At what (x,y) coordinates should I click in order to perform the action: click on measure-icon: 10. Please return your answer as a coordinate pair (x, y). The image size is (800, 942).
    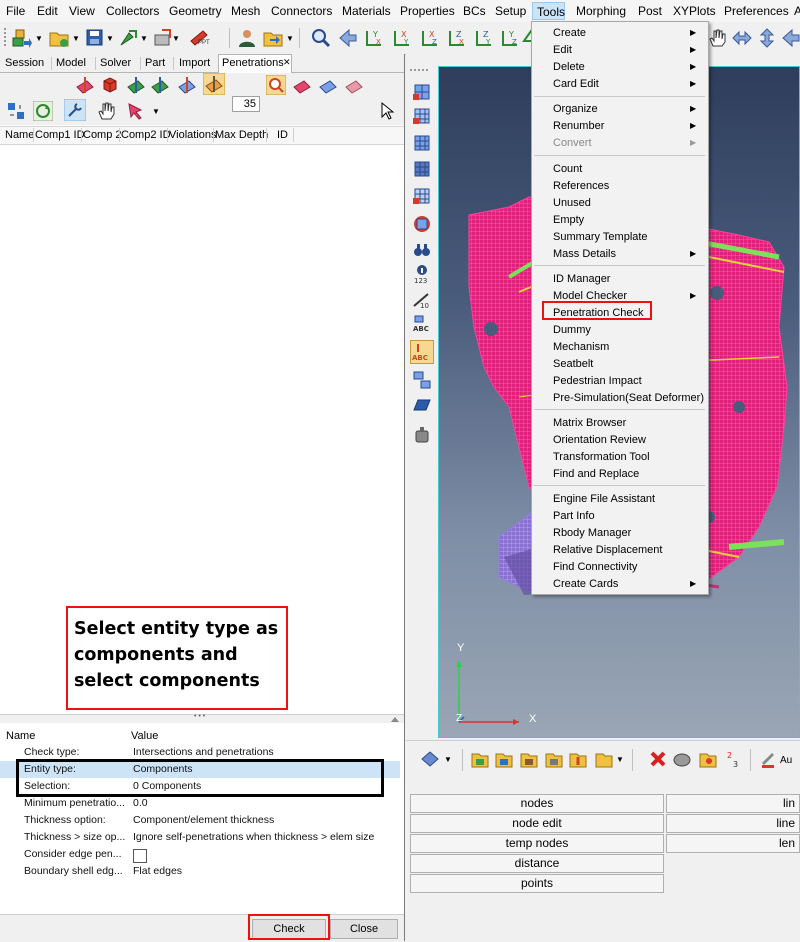
    Looking at the image, I should click on (422, 300).